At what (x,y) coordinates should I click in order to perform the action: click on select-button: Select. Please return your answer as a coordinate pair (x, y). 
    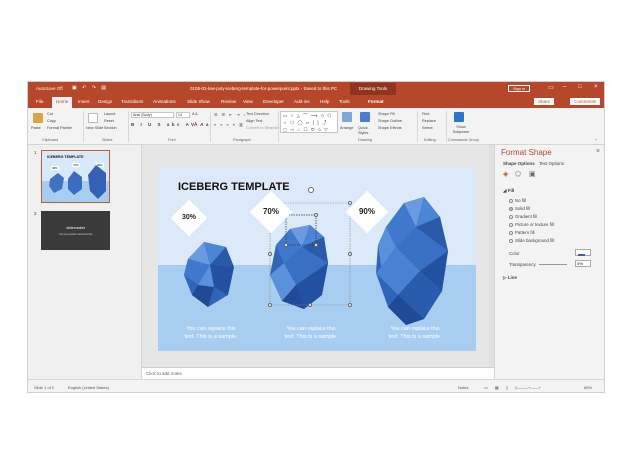
    Looking at the image, I should click on (427, 128).